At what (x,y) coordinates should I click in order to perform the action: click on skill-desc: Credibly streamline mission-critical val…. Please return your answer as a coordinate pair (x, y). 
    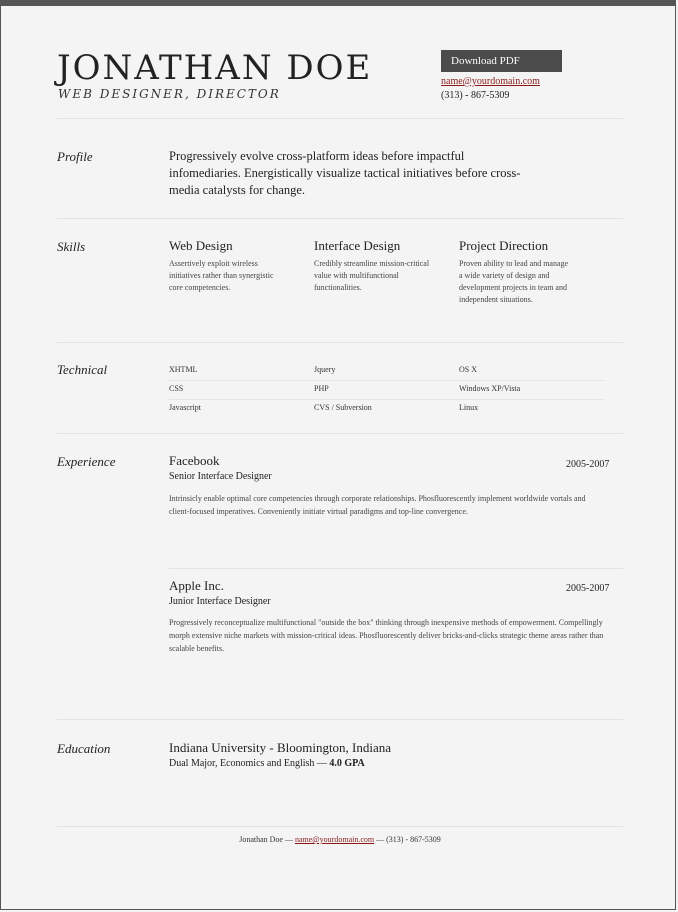
    Looking at the image, I should click on (372, 275).